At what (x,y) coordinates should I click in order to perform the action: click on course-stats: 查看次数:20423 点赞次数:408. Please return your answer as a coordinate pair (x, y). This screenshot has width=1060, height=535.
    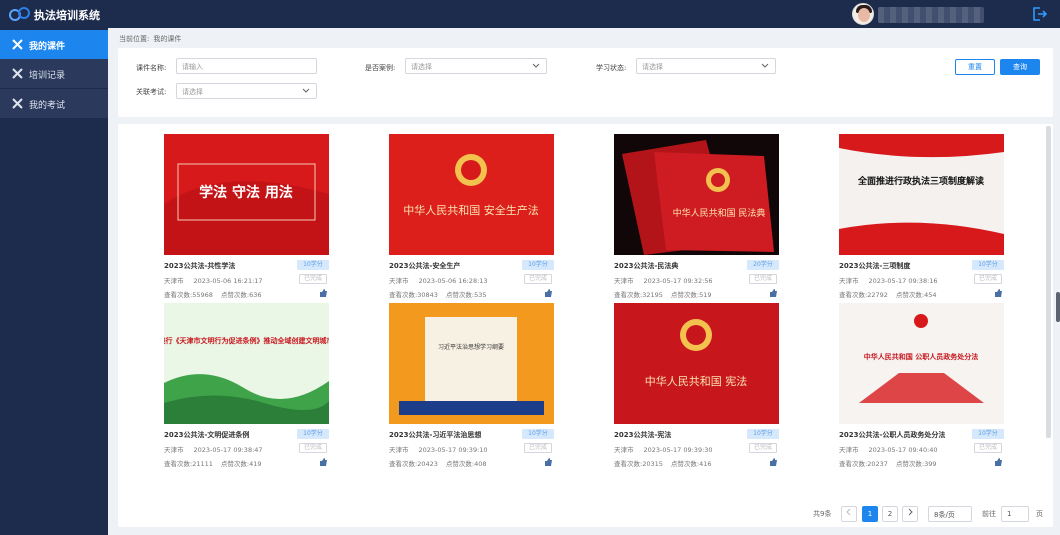
    Looking at the image, I should click on (441, 463).